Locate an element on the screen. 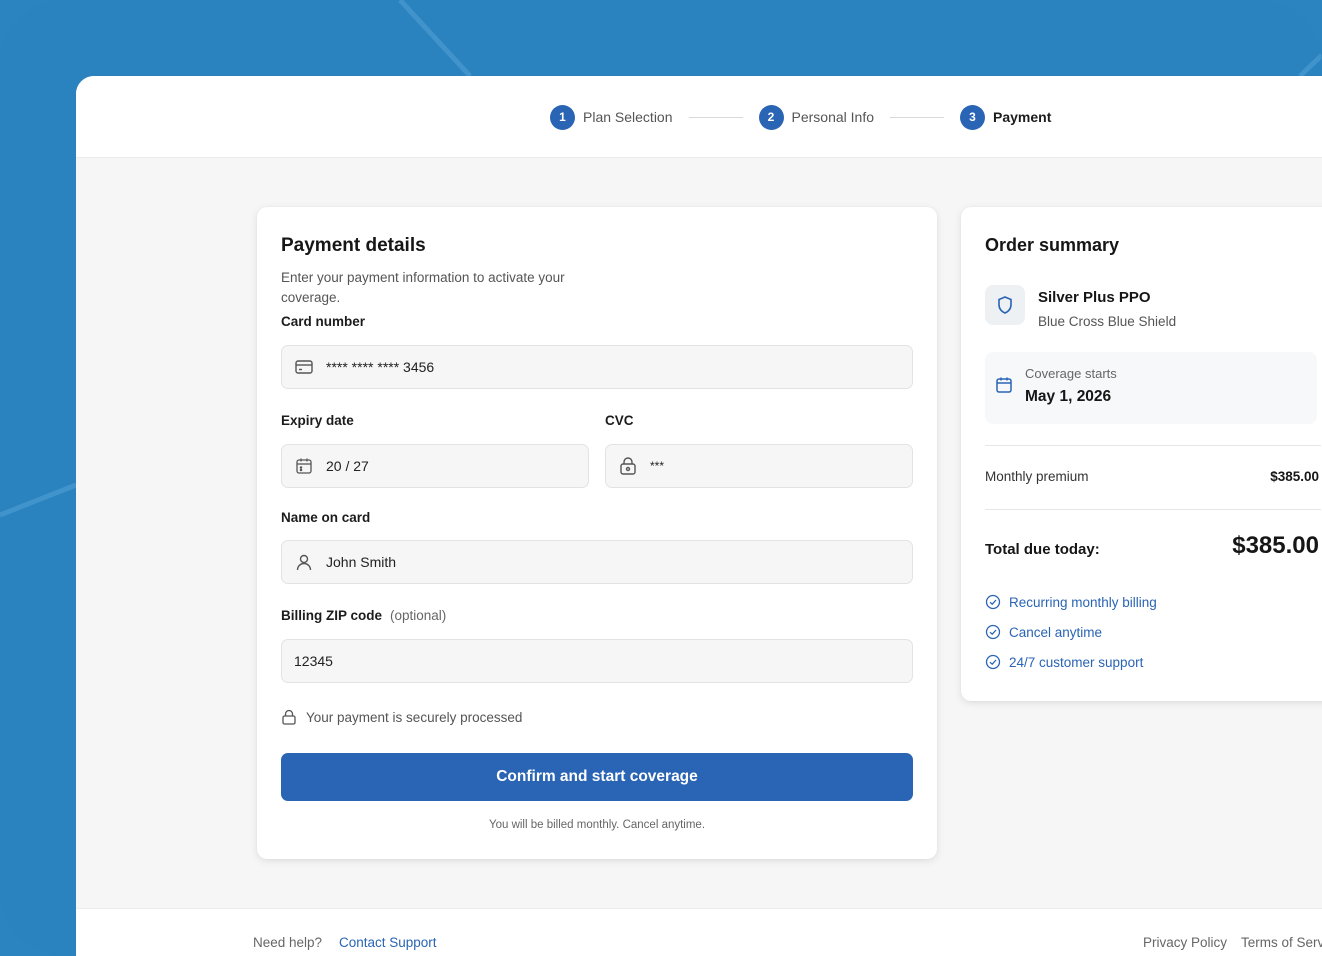  cvc-value: *** is located at coordinates (657, 466).